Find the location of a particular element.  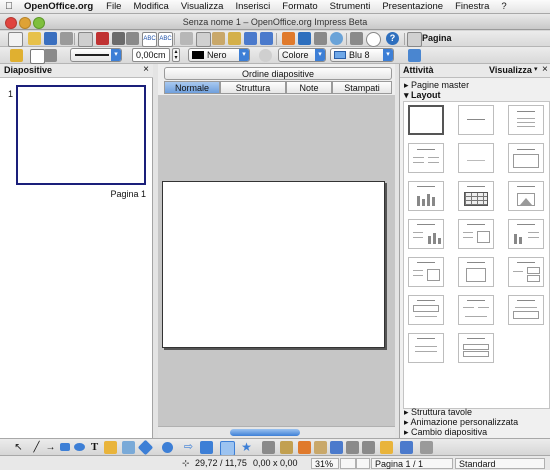

arrow-style-icon is located at coordinates (50, 55).